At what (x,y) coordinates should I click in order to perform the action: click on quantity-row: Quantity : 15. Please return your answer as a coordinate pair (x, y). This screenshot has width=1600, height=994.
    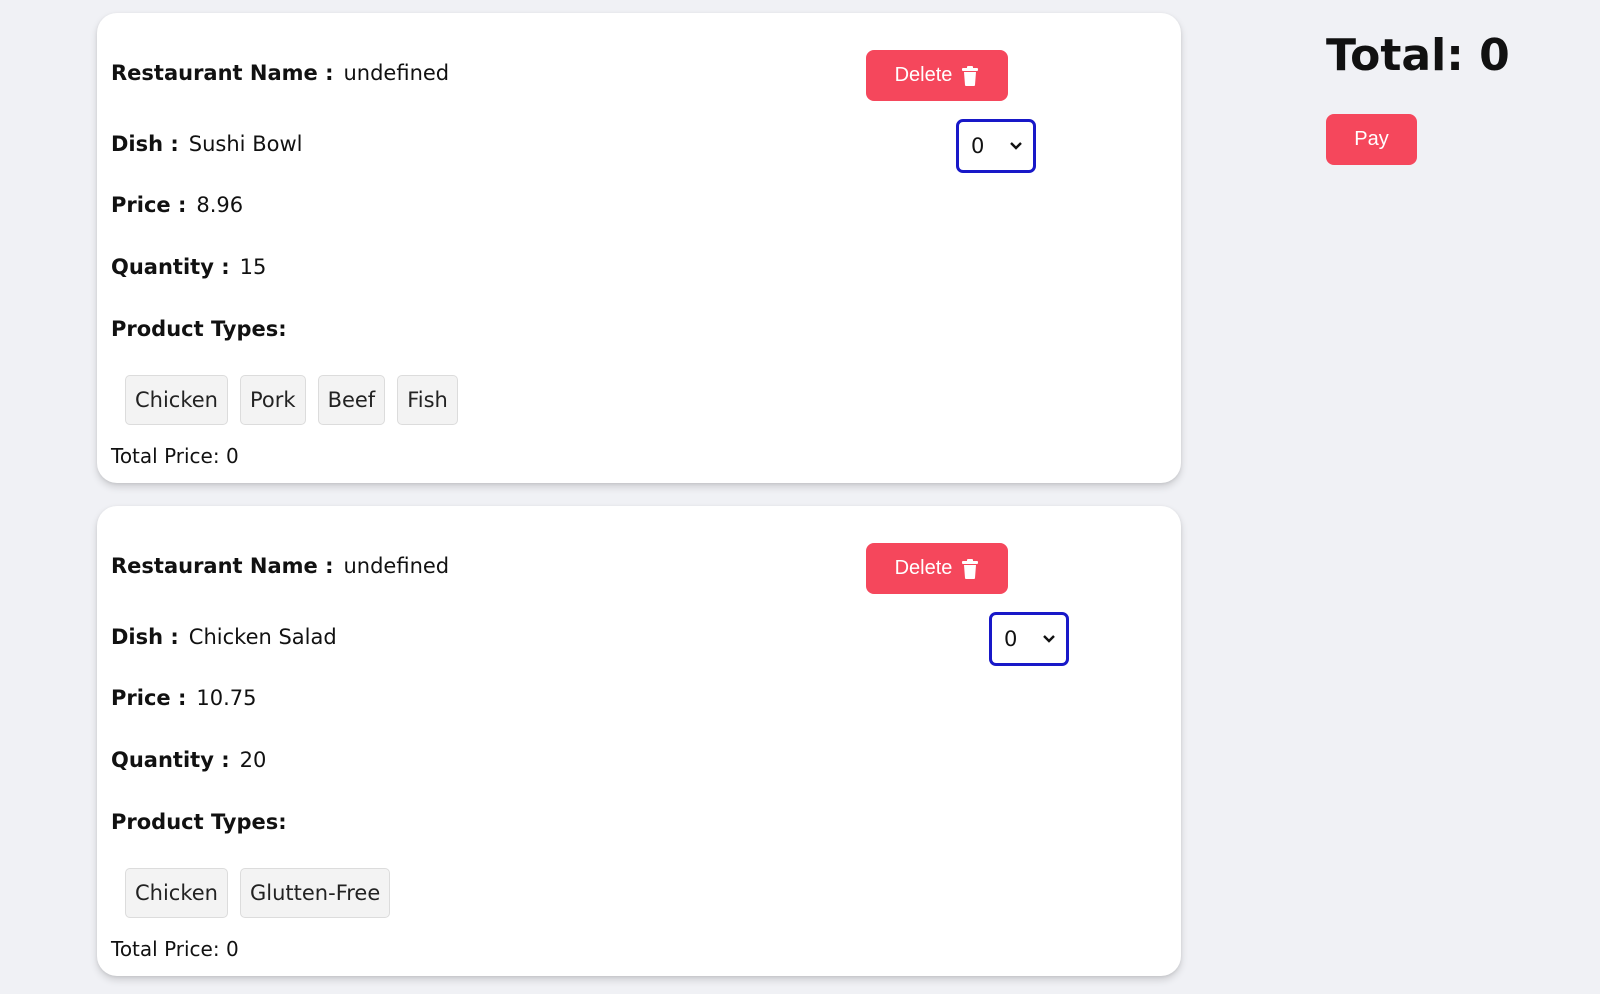
    Looking at the image, I should click on (188, 267).